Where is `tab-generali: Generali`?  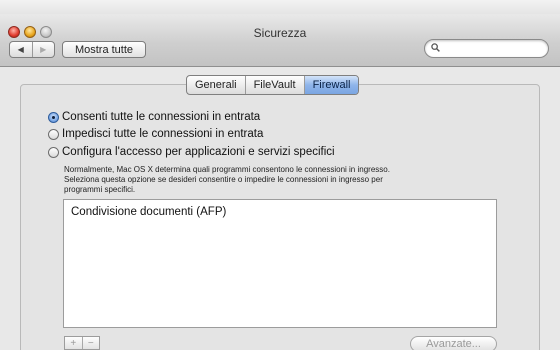 tab-generali: Generali is located at coordinates (216, 85).